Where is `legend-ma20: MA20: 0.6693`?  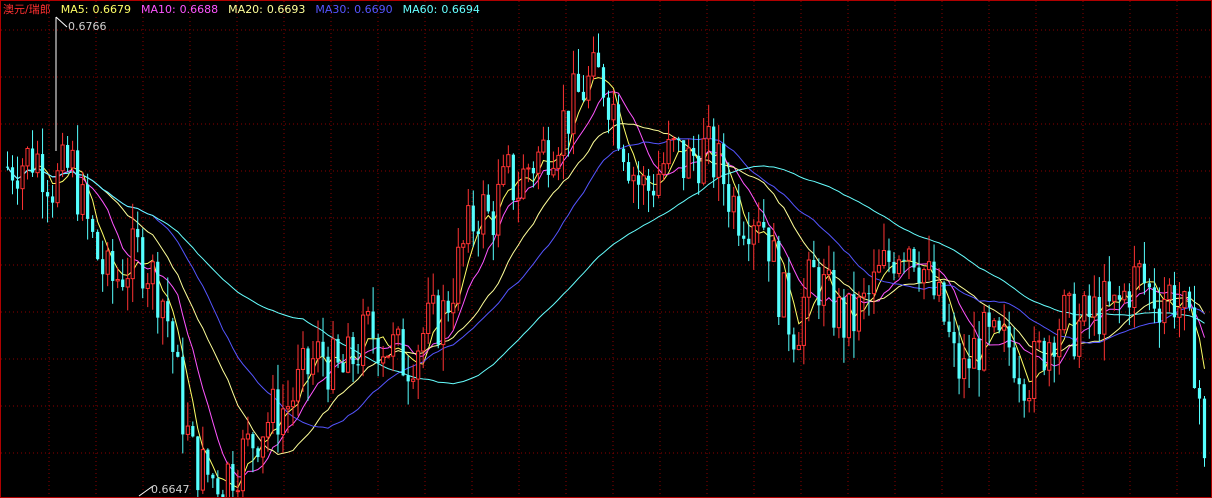 legend-ma20: MA20: 0.6693 is located at coordinates (266, 10).